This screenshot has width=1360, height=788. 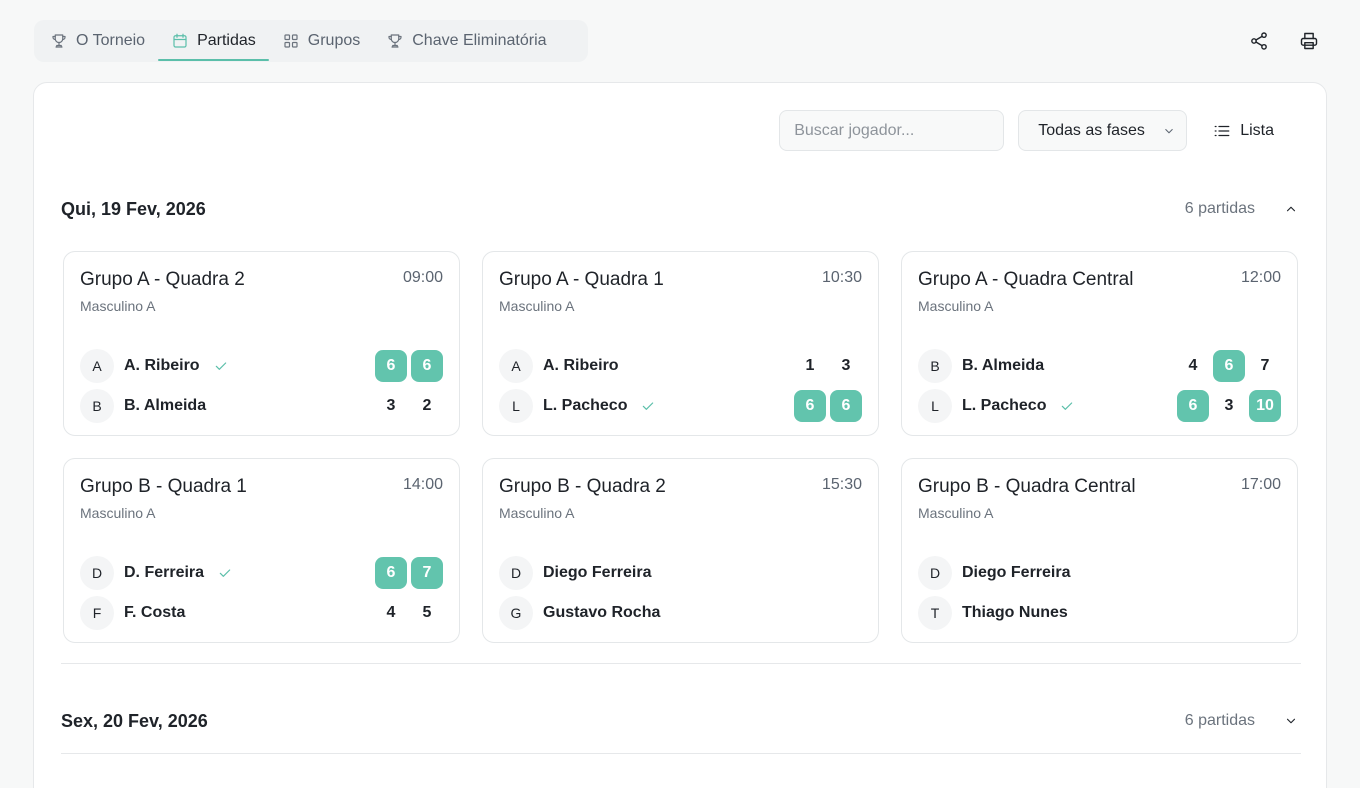 What do you see at coordinates (892, 130) in the screenshot?
I see `search-input` at bounding box center [892, 130].